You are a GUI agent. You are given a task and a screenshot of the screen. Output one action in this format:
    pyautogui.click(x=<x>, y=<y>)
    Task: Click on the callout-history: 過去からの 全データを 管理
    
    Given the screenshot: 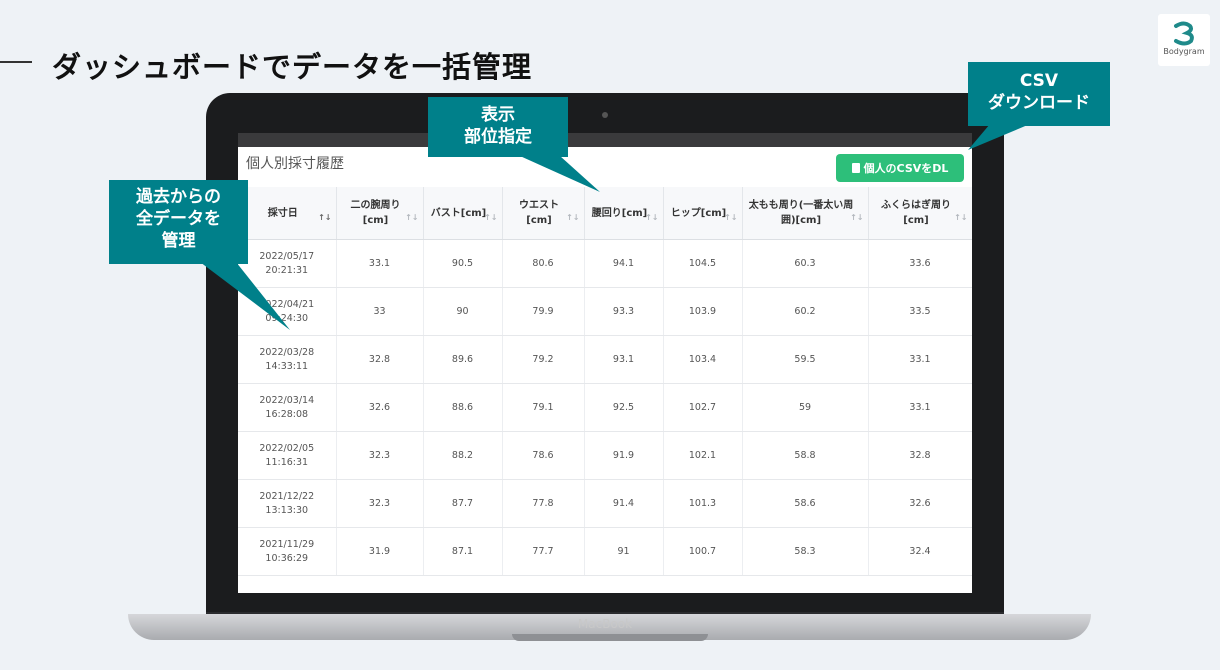 What is the action you would take?
    pyautogui.click(x=178, y=222)
    